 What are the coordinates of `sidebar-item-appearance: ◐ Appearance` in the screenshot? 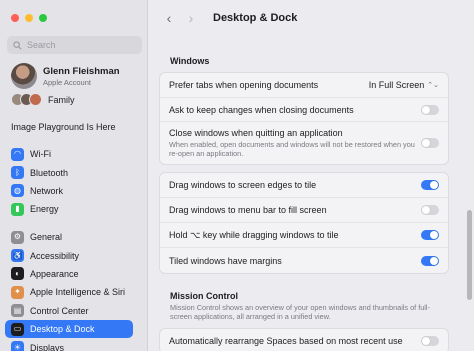 It's located at (69, 274).